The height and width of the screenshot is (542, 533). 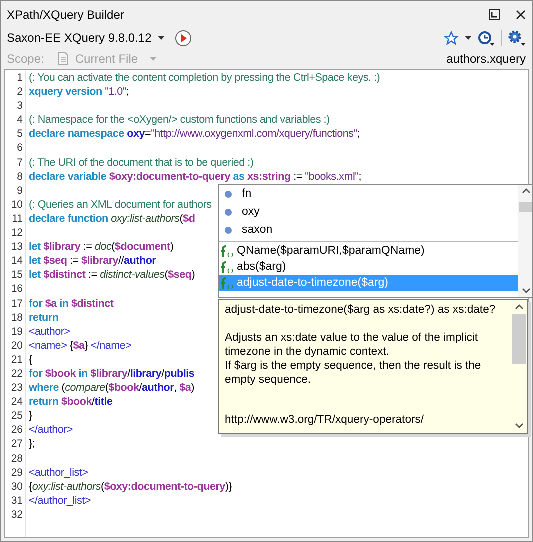 I want to click on code-line: (: Namespace for the <oXygen/> custom functions and variables :), so click(x=179, y=120).